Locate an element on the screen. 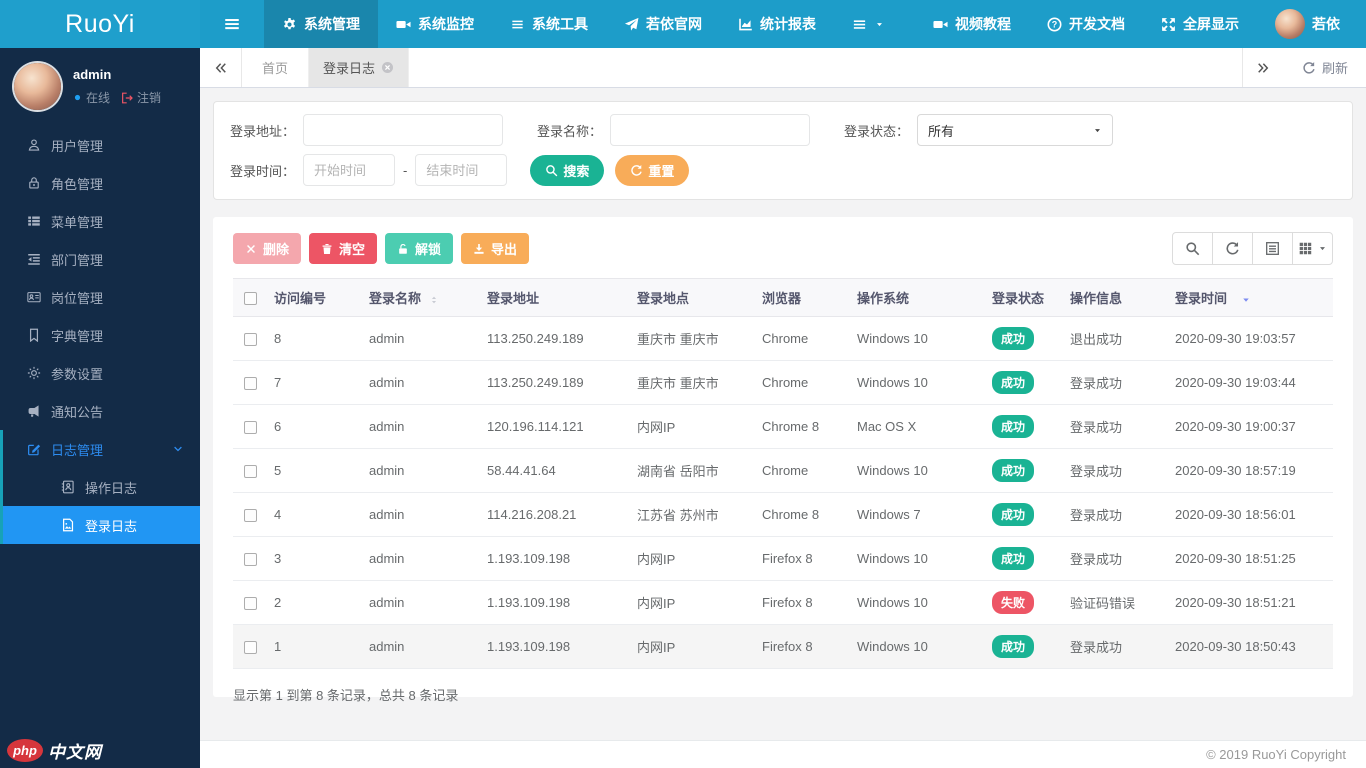 The height and width of the screenshot is (768, 1366). logout-link: 注销 is located at coordinates (149, 97).